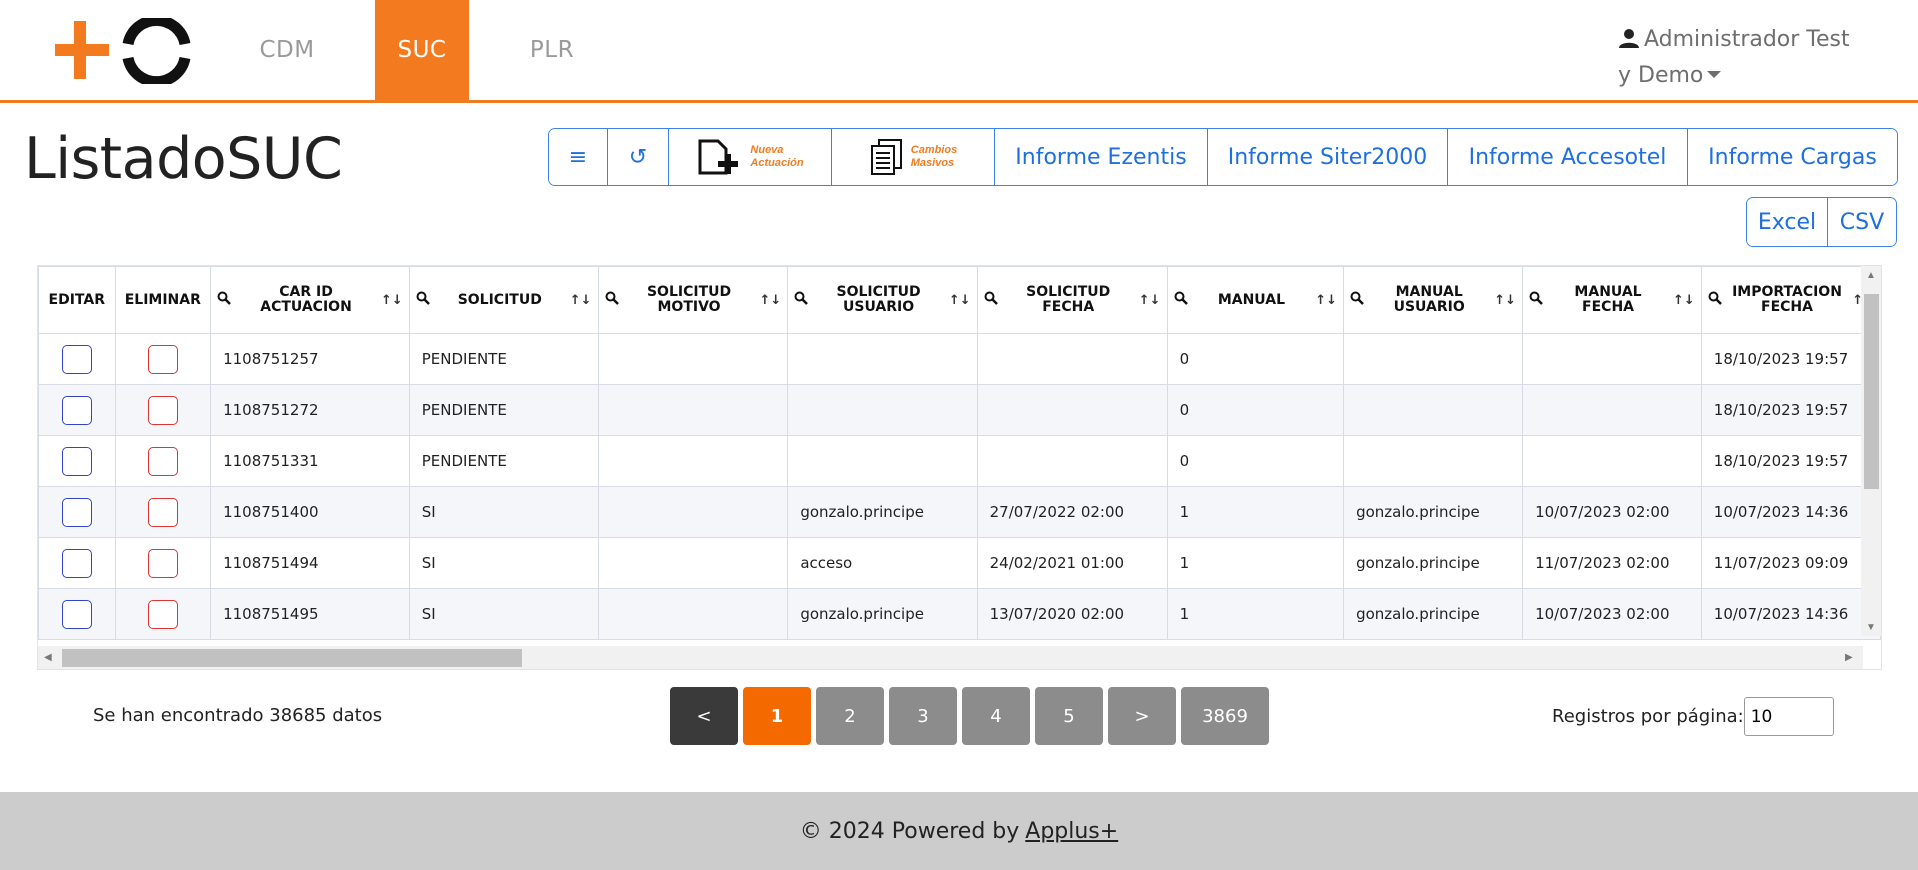 The width and height of the screenshot is (1918, 870). I want to click on csv-button: CSV, so click(1862, 222).